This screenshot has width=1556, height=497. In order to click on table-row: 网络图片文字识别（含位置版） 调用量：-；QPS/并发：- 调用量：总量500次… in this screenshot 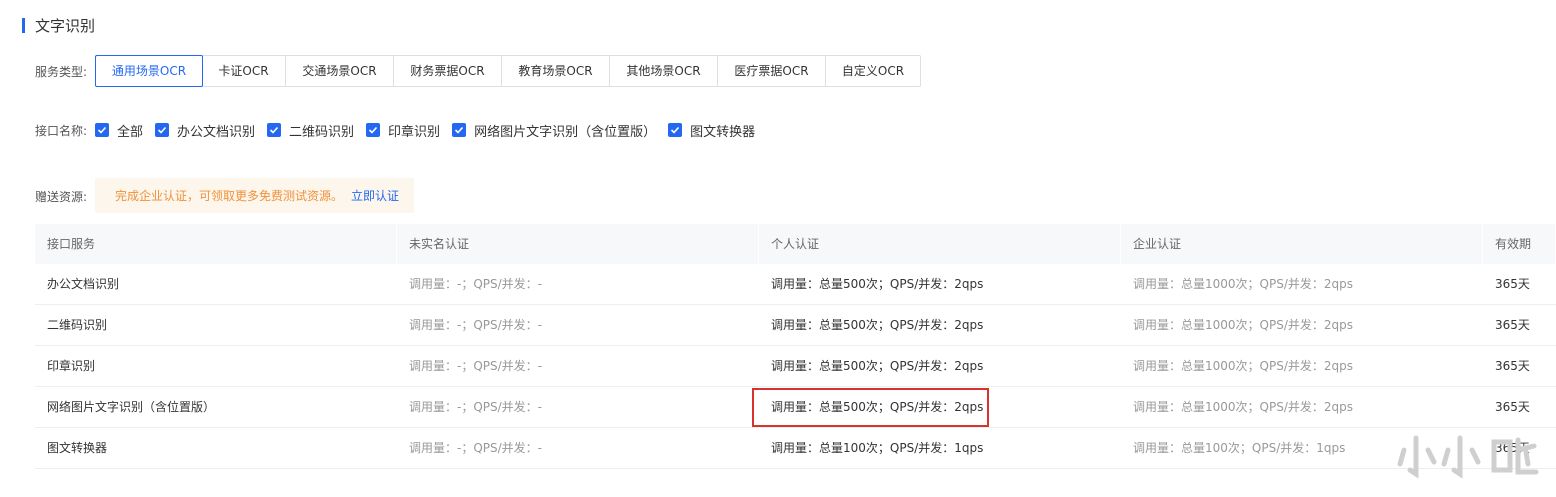, I will do `click(795, 407)`.